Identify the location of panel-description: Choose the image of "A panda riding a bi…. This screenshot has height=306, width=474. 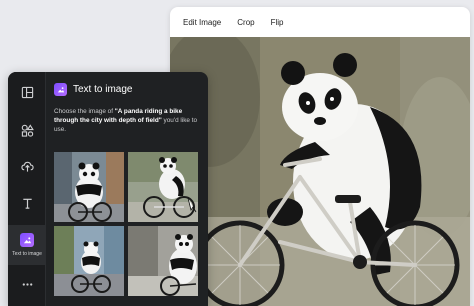
(126, 120).